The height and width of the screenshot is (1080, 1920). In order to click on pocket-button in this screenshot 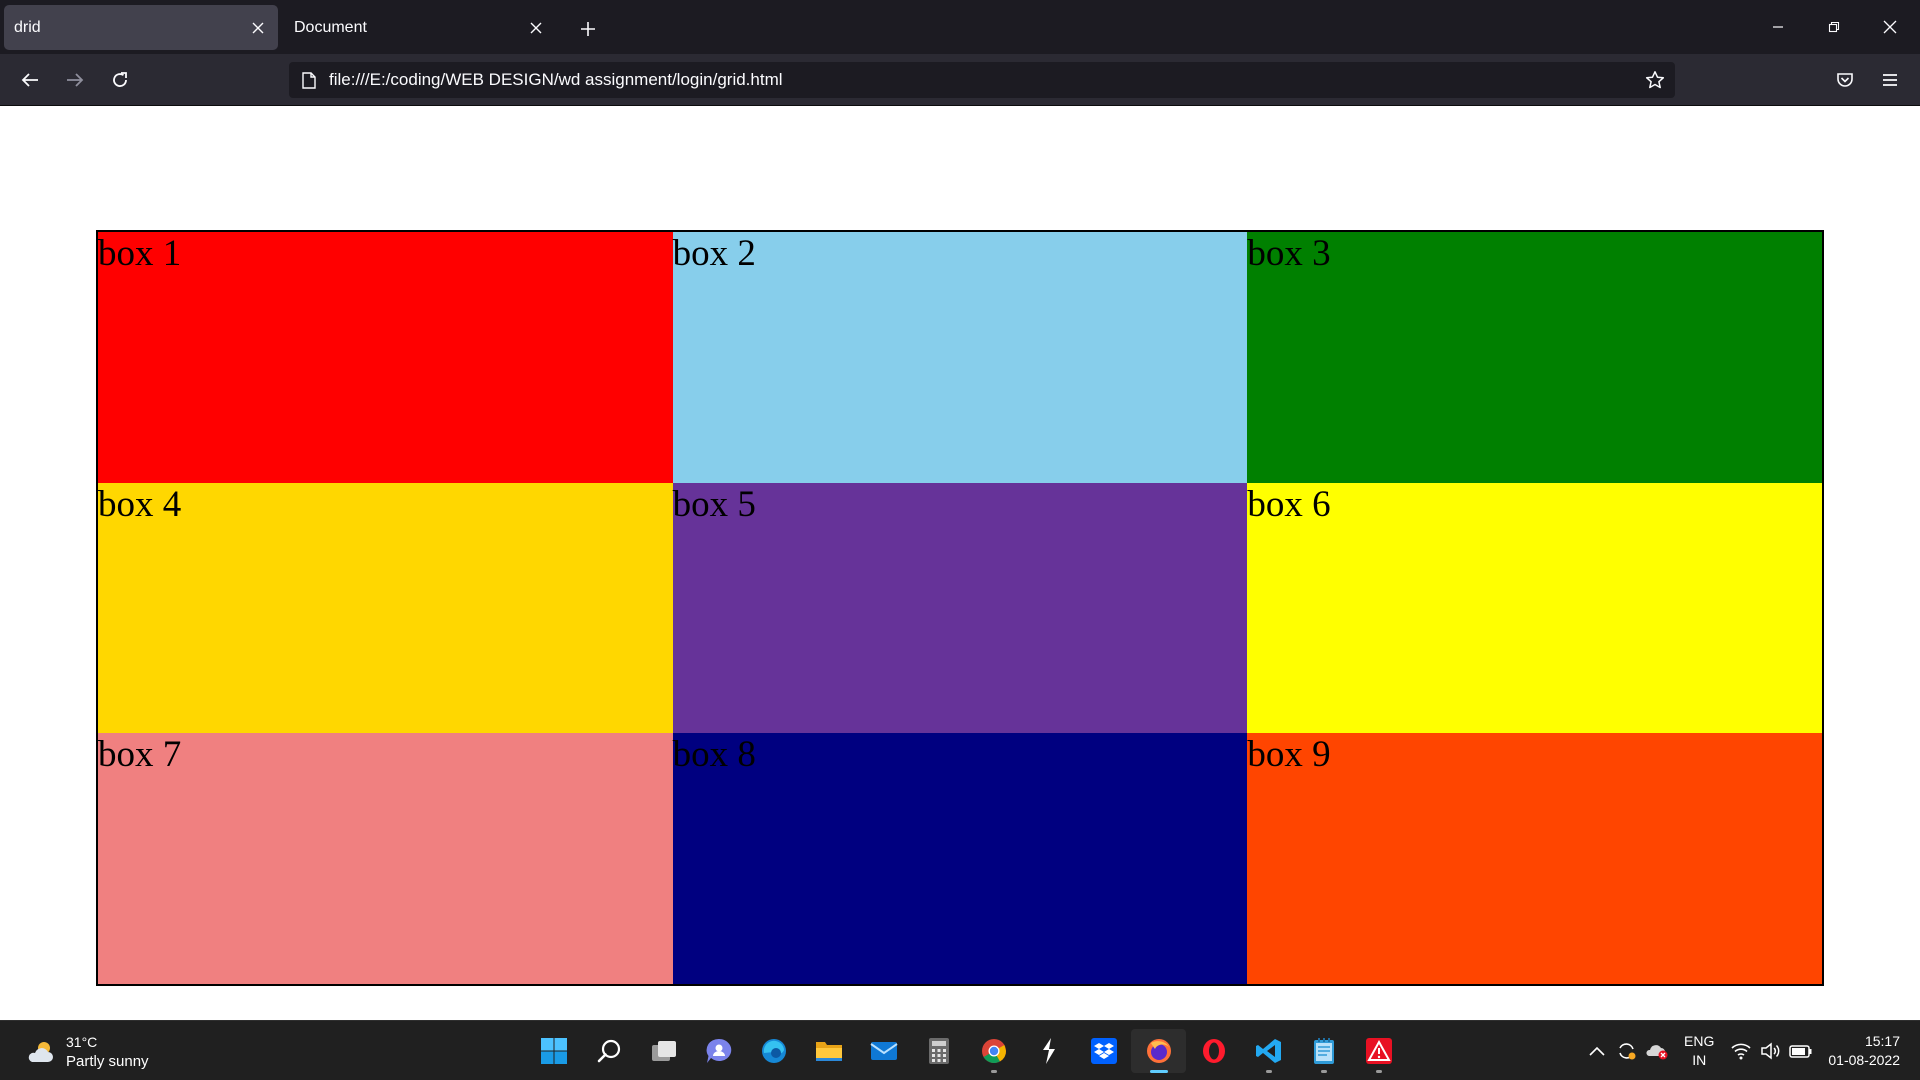, I will do `click(1845, 80)`.